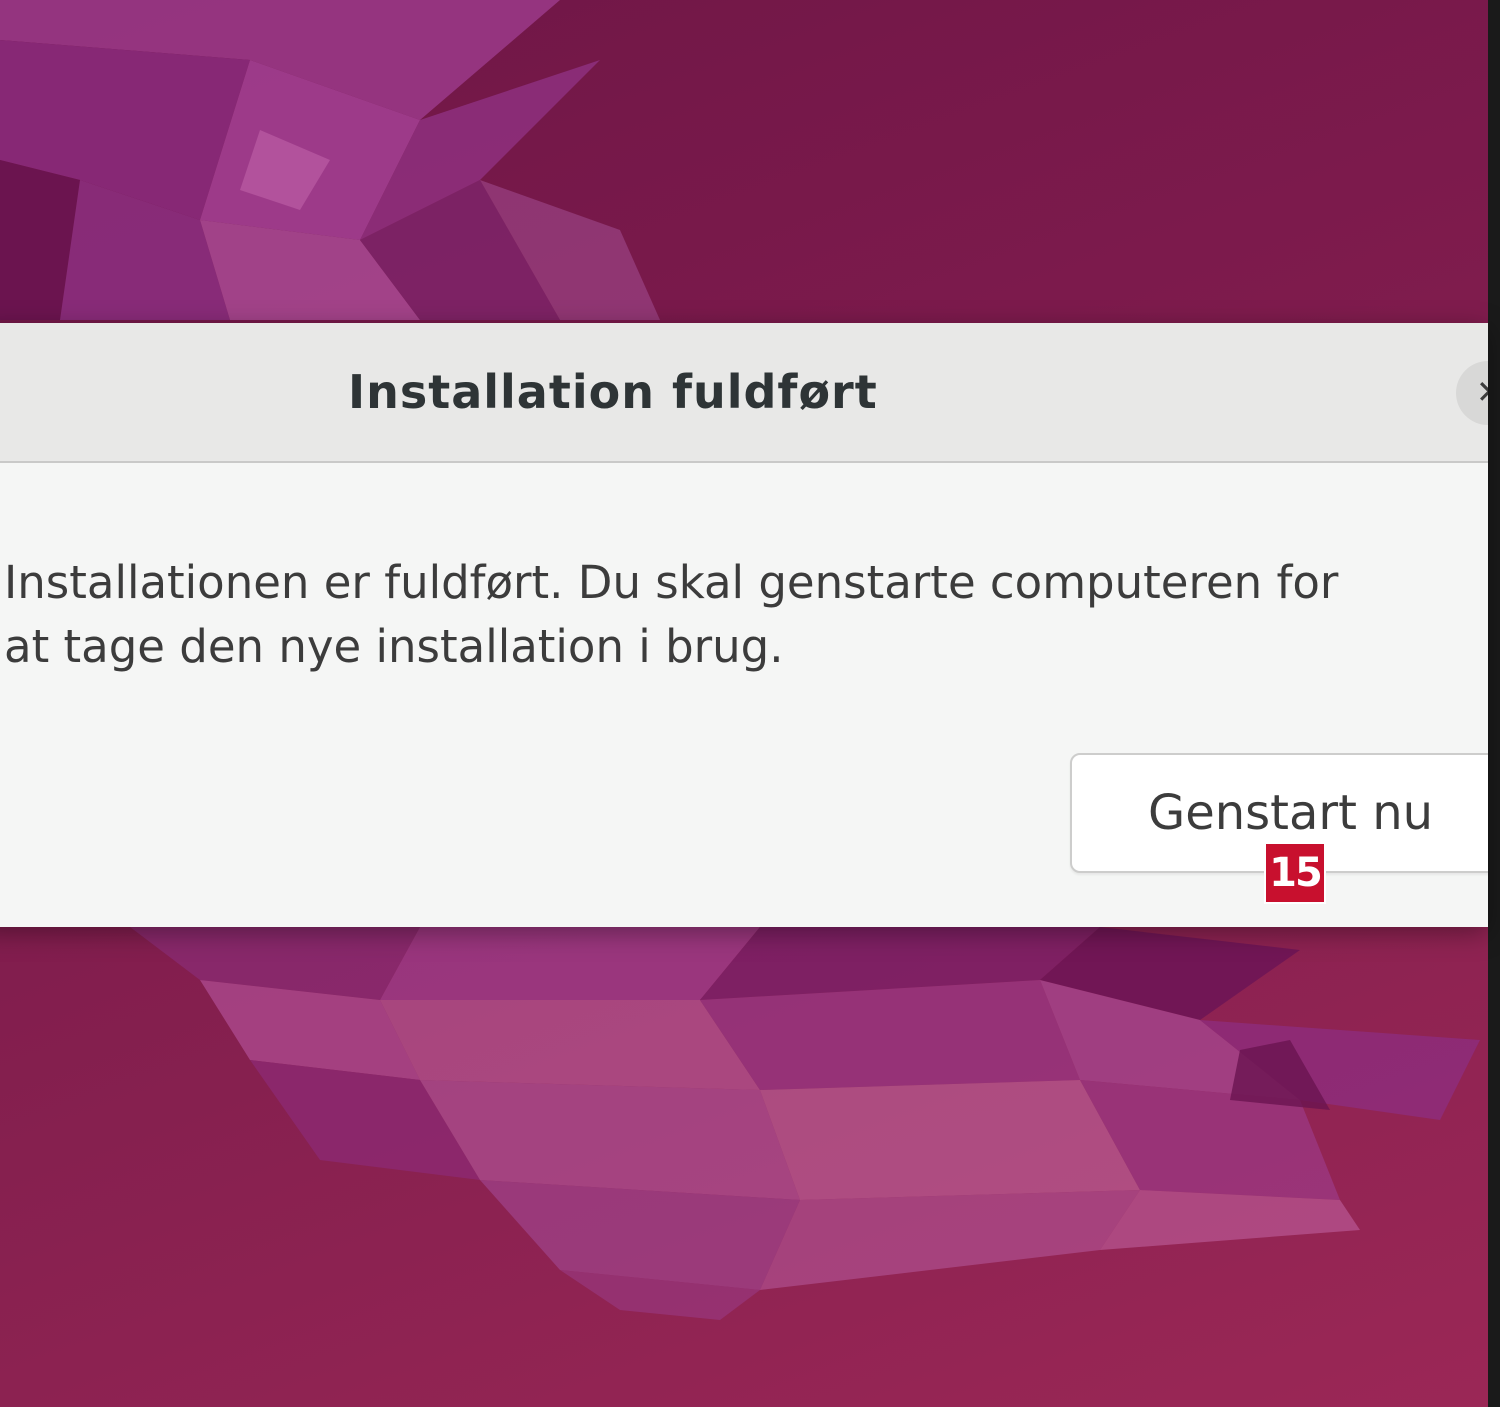 This screenshot has height=1407, width=1500. I want to click on close-icon: ✕, so click(1482, 392).